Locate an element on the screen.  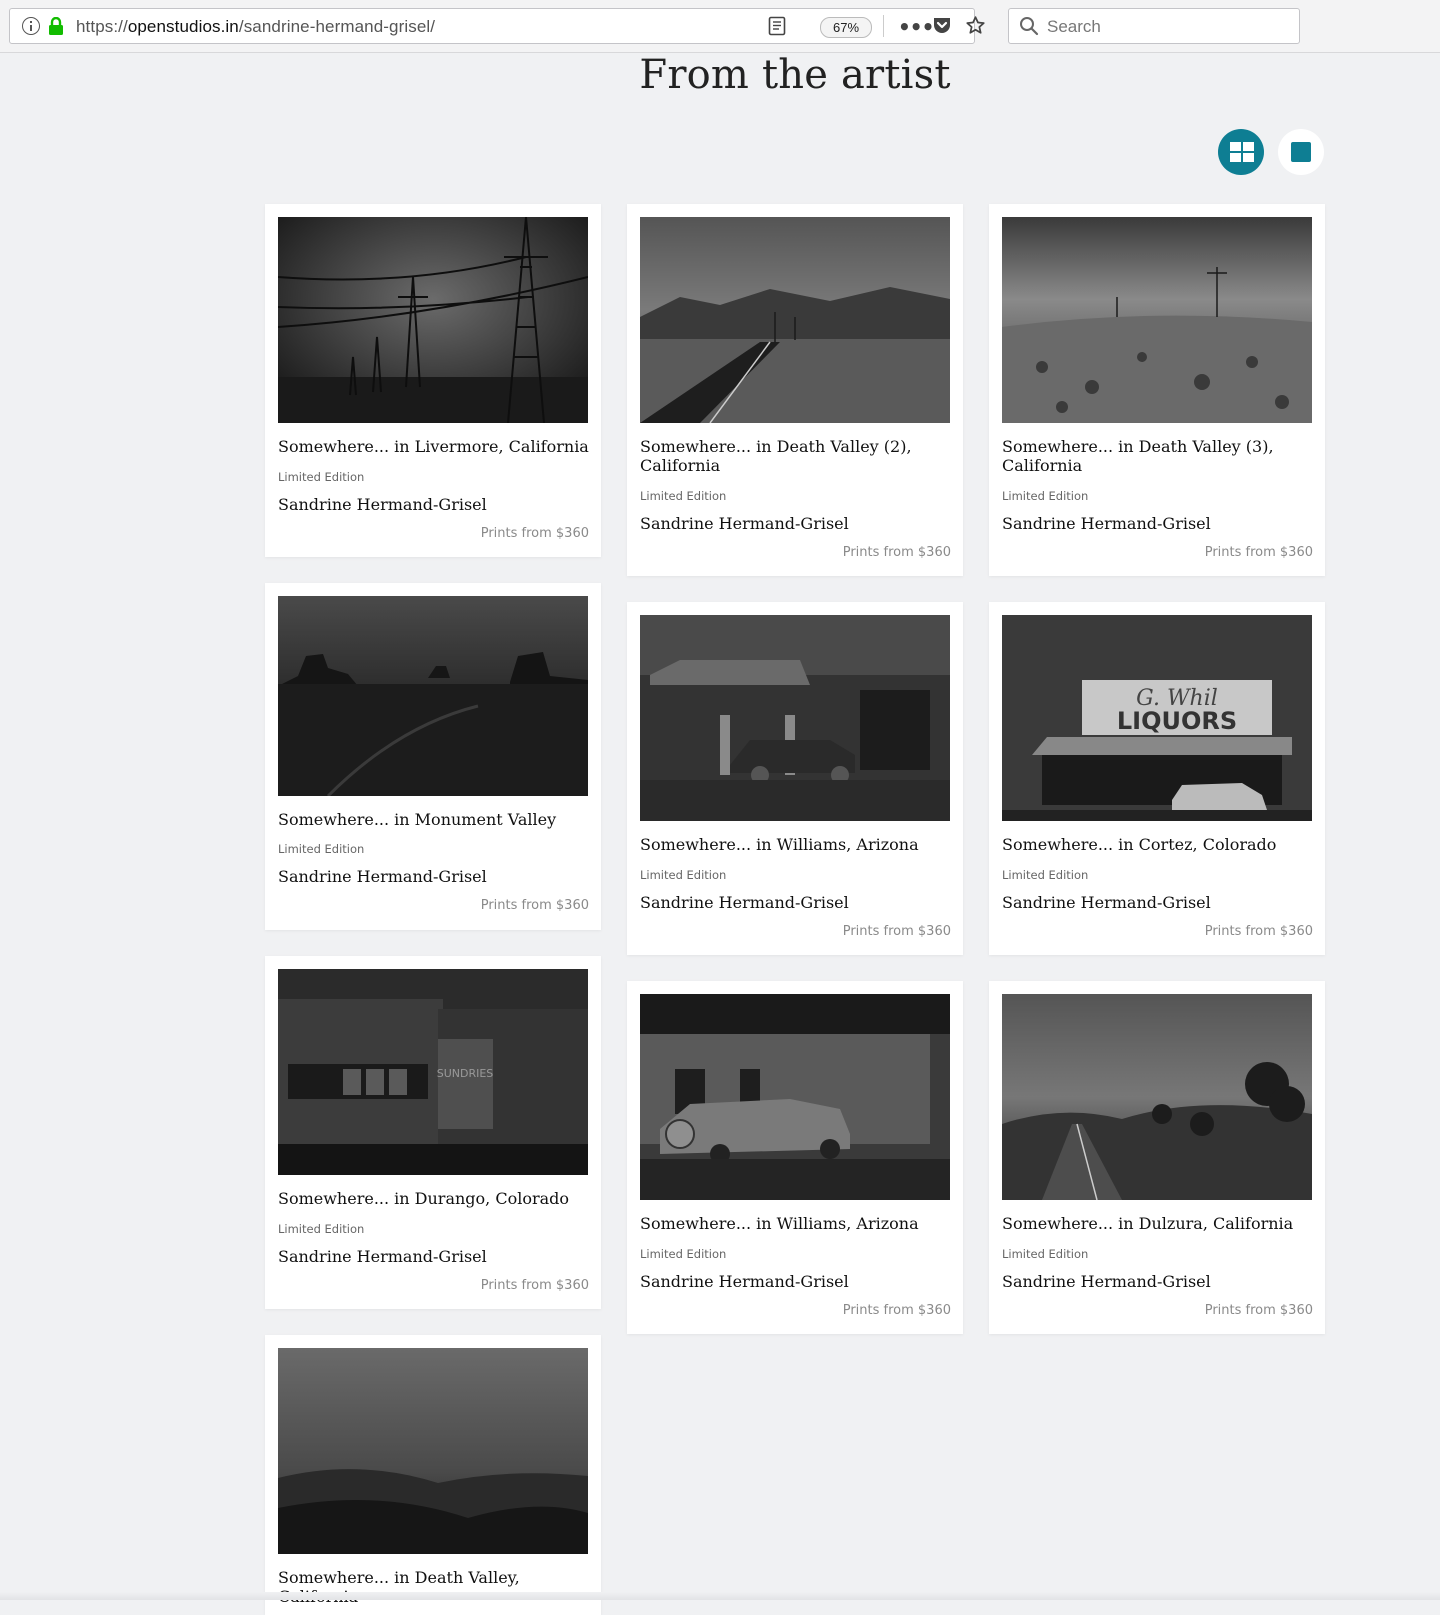
artwork-image-power-lines is located at coordinates (433, 320).